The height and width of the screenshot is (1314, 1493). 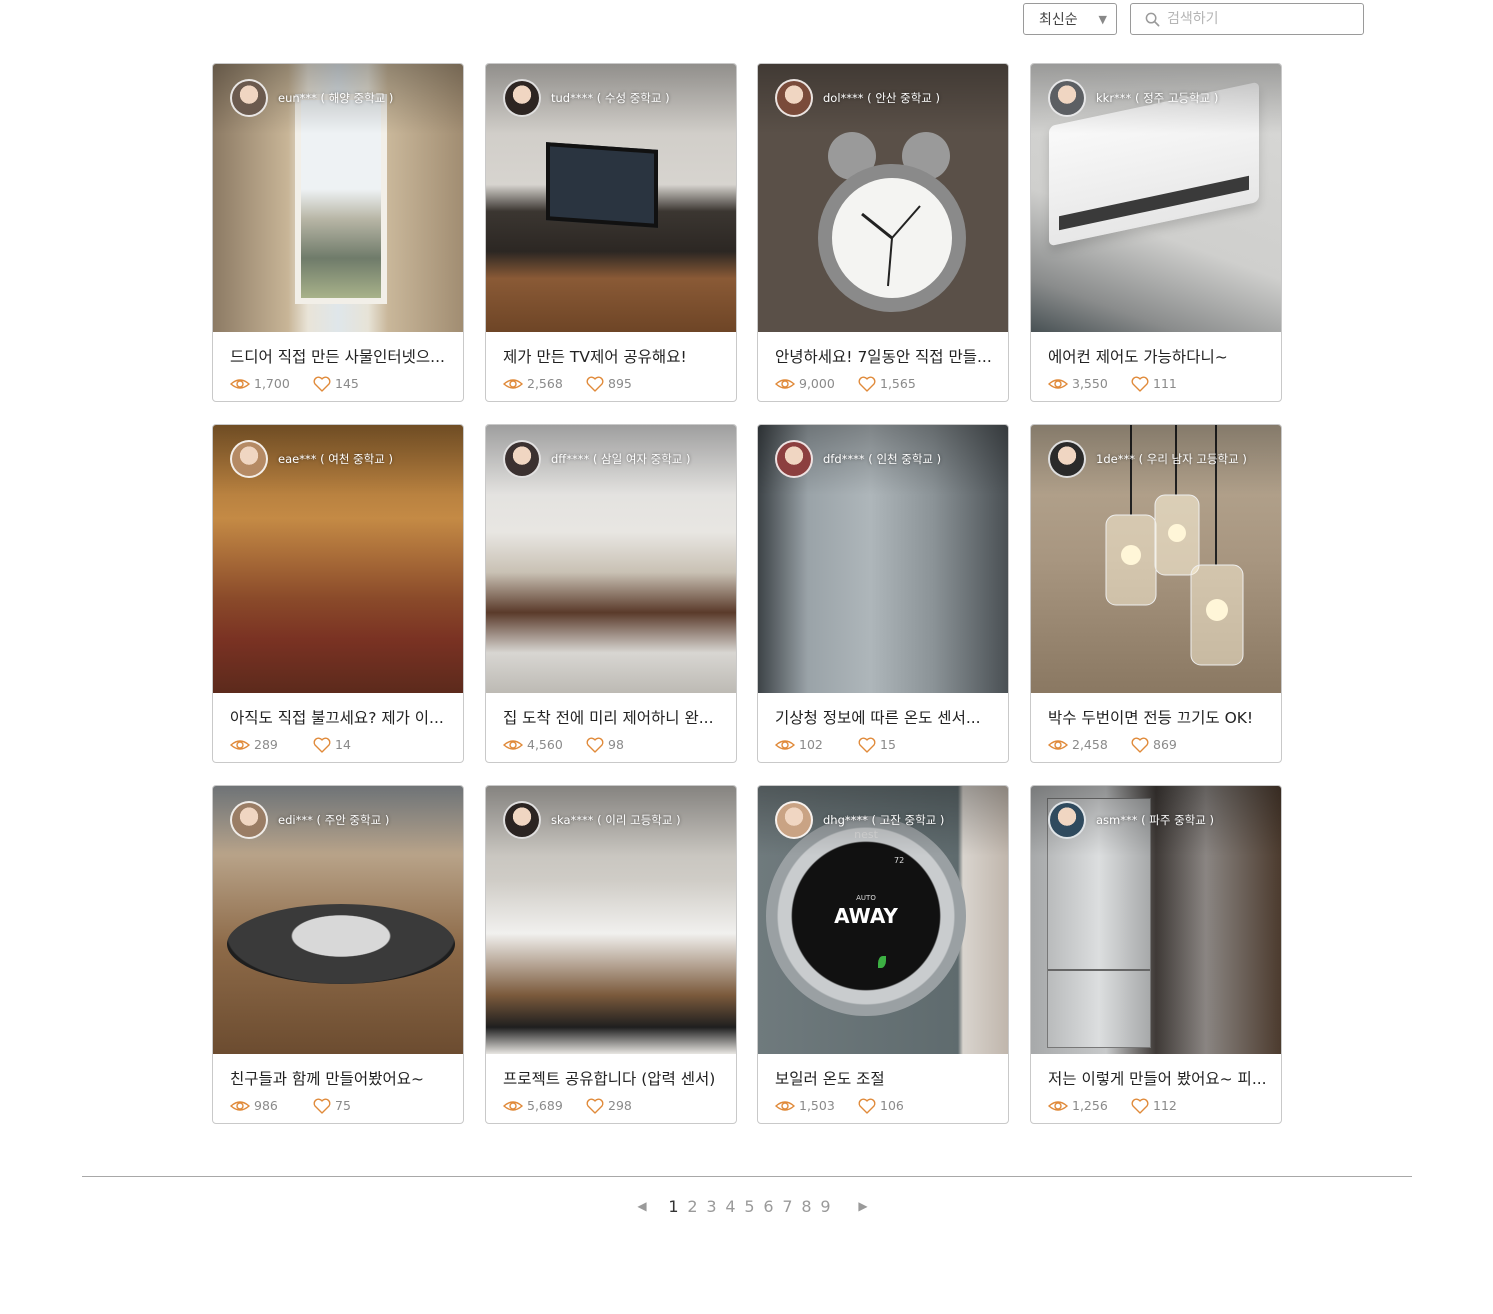 What do you see at coordinates (605, 745) in the screenshot?
I see `like-count: 98` at bounding box center [605, 745].